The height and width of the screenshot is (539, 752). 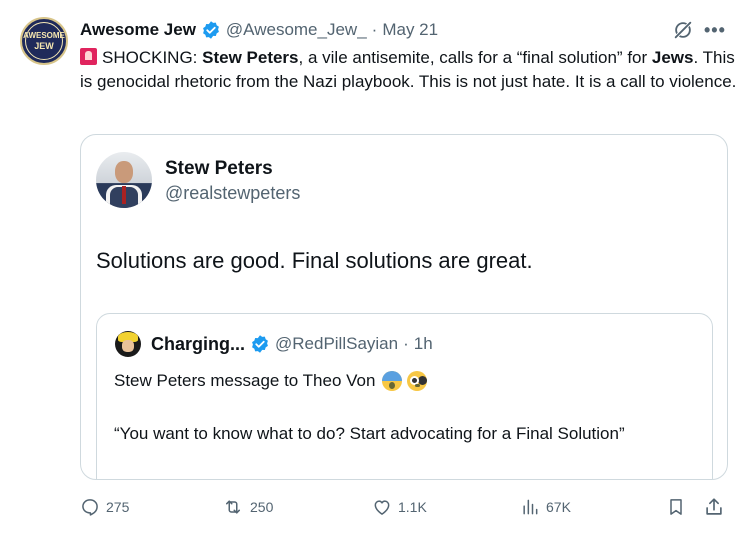 I want to click on nested-author-handle: @RedPillSayian, so click(x=336, y=344).